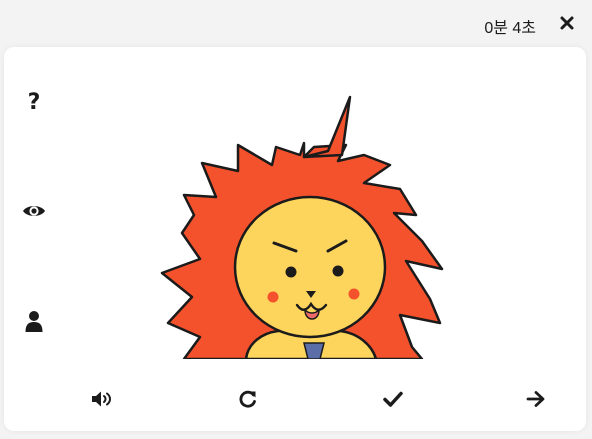 This screenshot has height=439, width=592. Describe the element at coordinates (273, 297) in the screenshot. I see `left-cheek` at that location.